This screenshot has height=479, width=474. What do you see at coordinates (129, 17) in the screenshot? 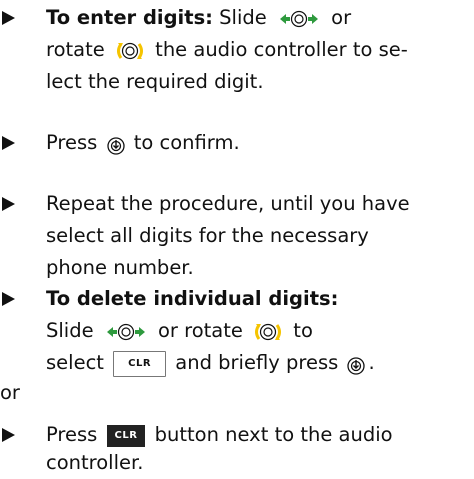
I see `step-heading: To enter digits:` at bounding box center [129, 17].